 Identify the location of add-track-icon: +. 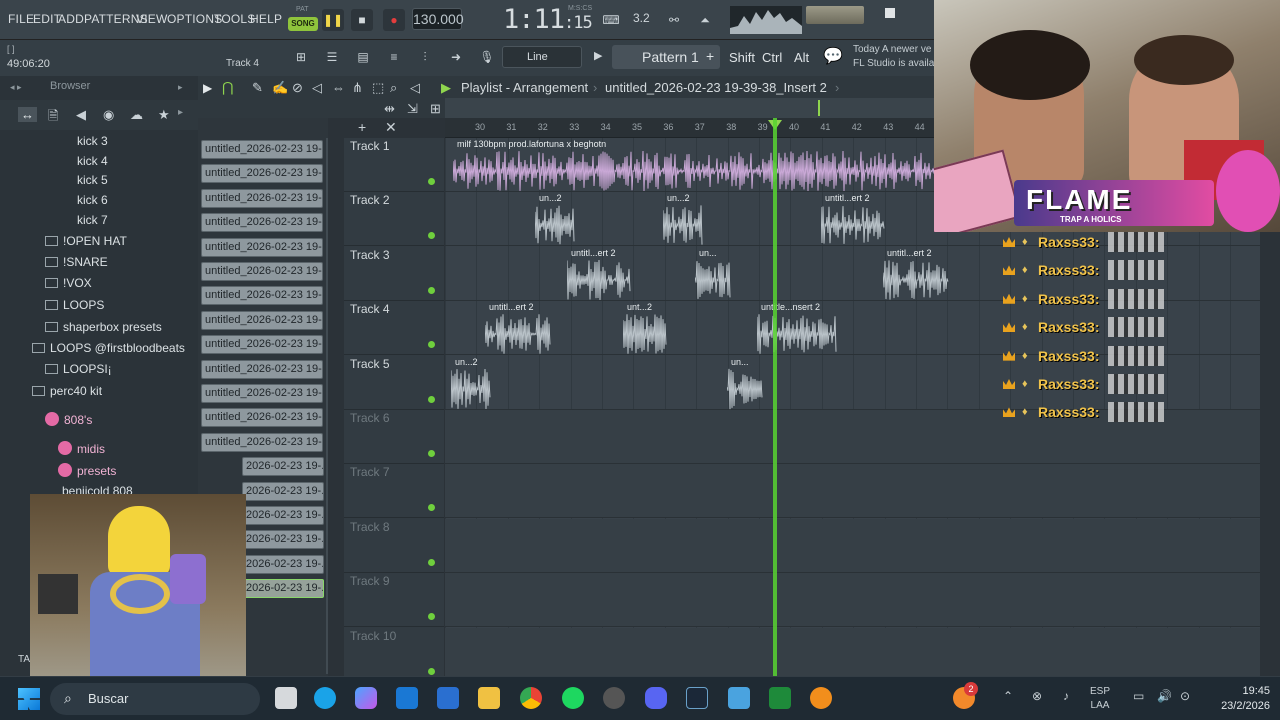
(362, 127).